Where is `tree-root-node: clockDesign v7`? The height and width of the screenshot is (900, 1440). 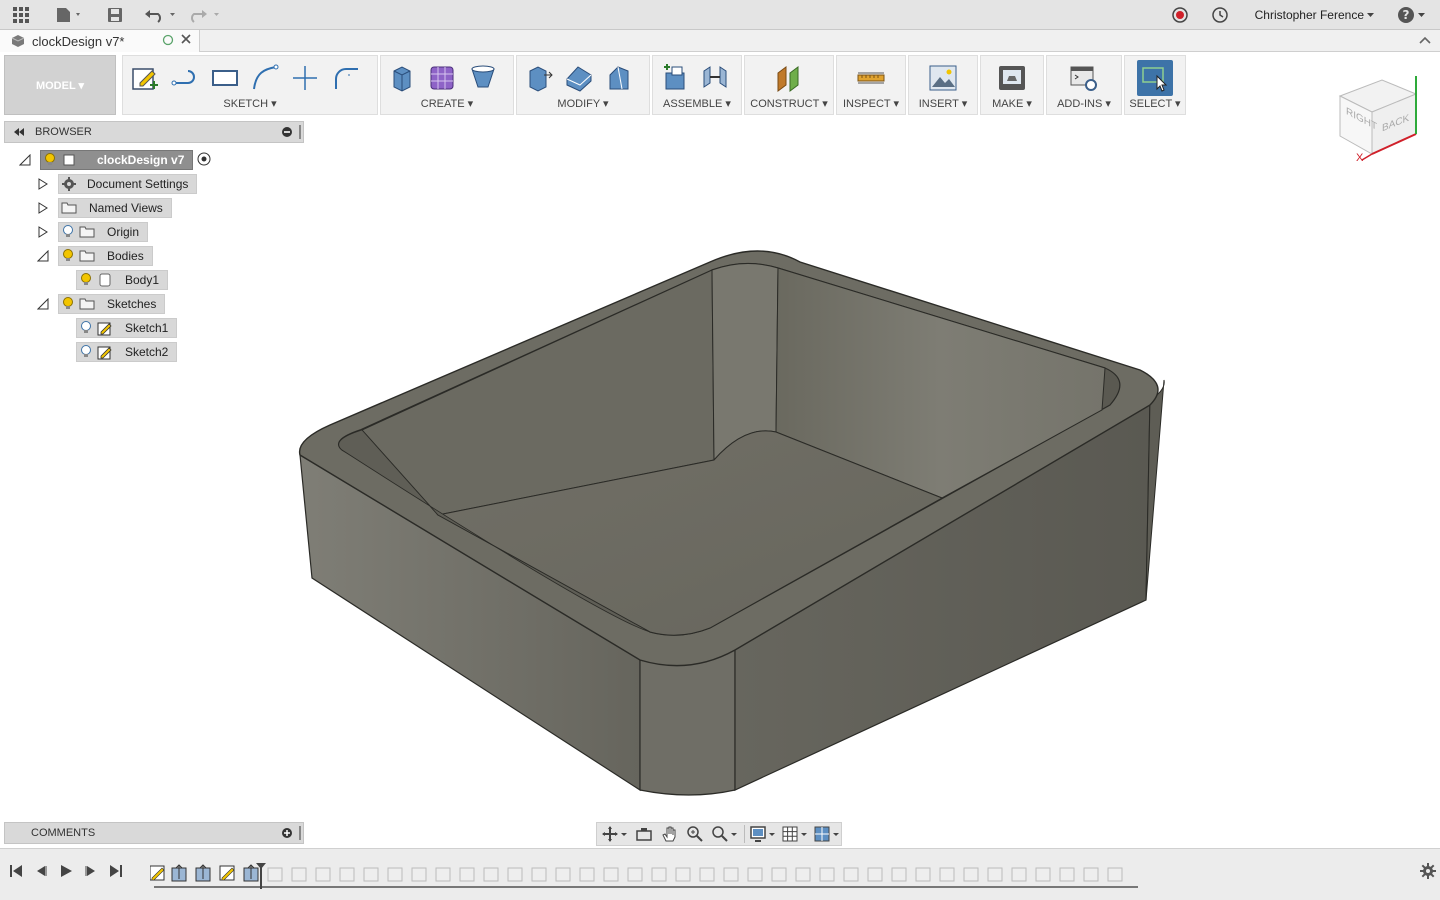 tree-root-node: clockDesign v7 is located at coordinates (117, 160).